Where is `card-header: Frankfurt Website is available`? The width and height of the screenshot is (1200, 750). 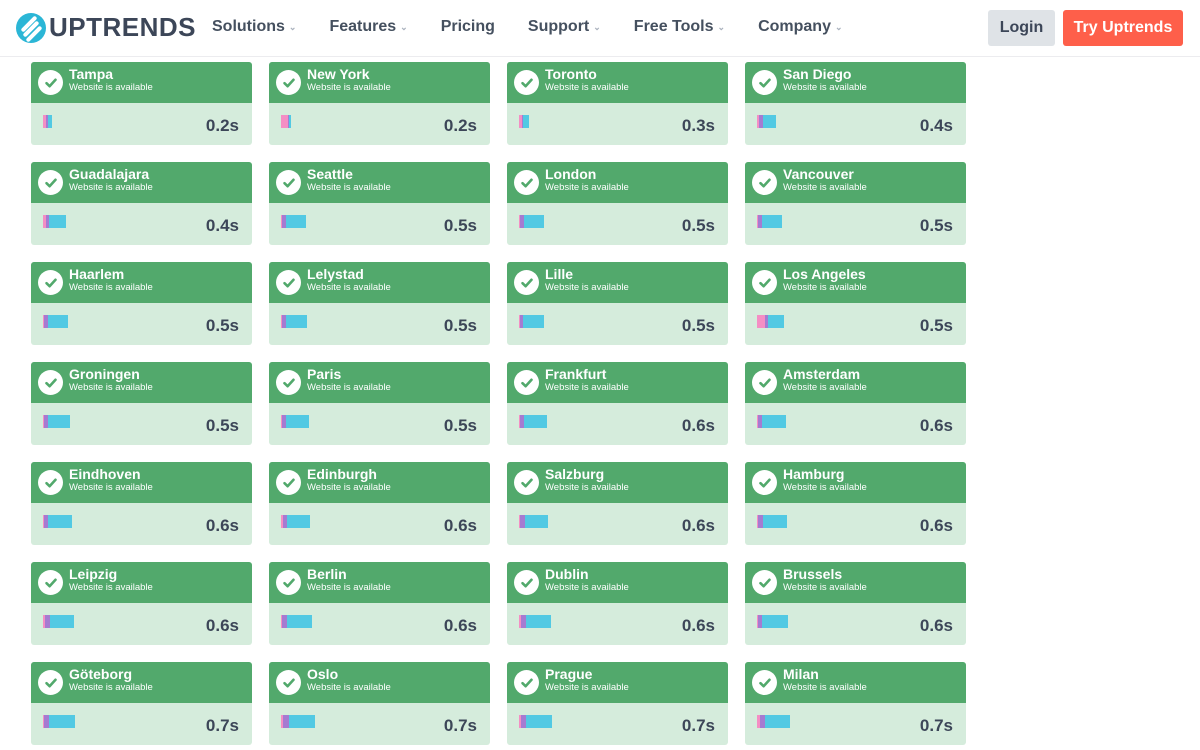 card-header: Frankfurt Website is available is located at coordinates (617, 382).